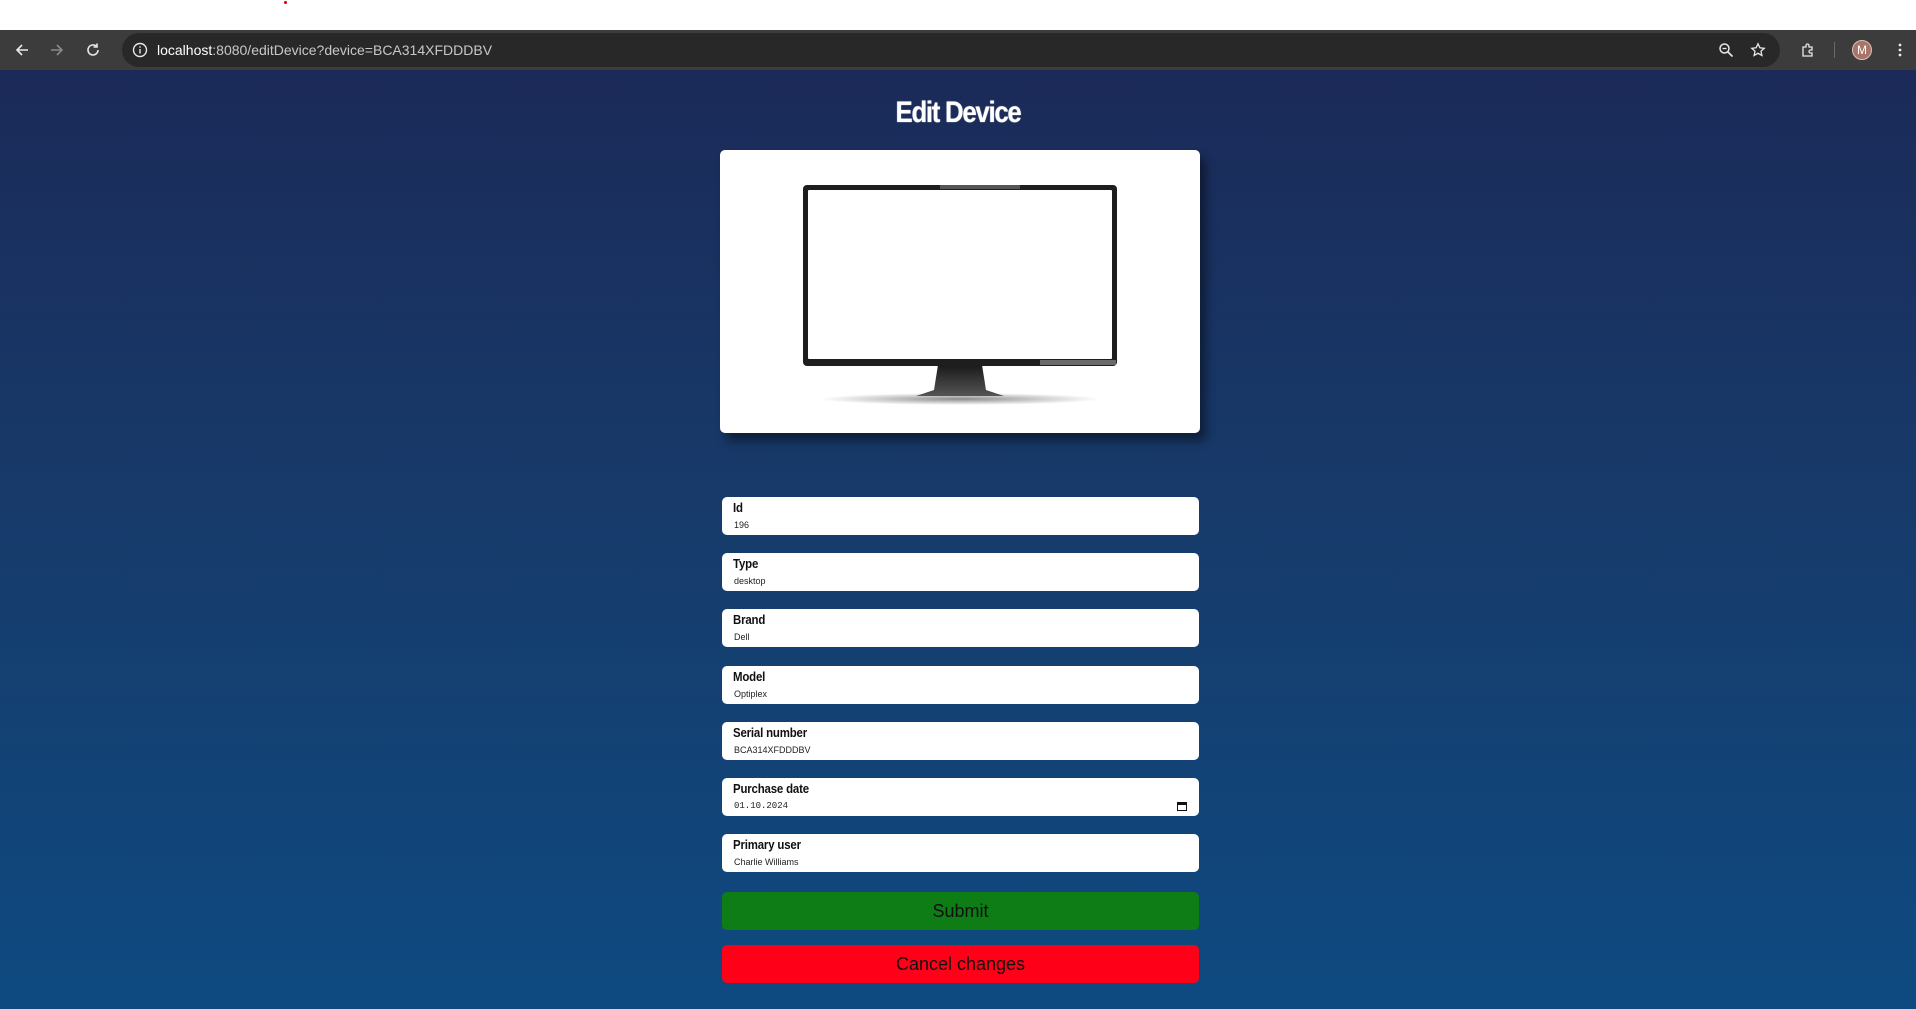 This screenshot has width=1916, height=1009. What do you see at coordinates (960, 853) in the screenshot?
I see `primary-user-field: Primary user Charlie Williams` at bounding box center [960, 853].